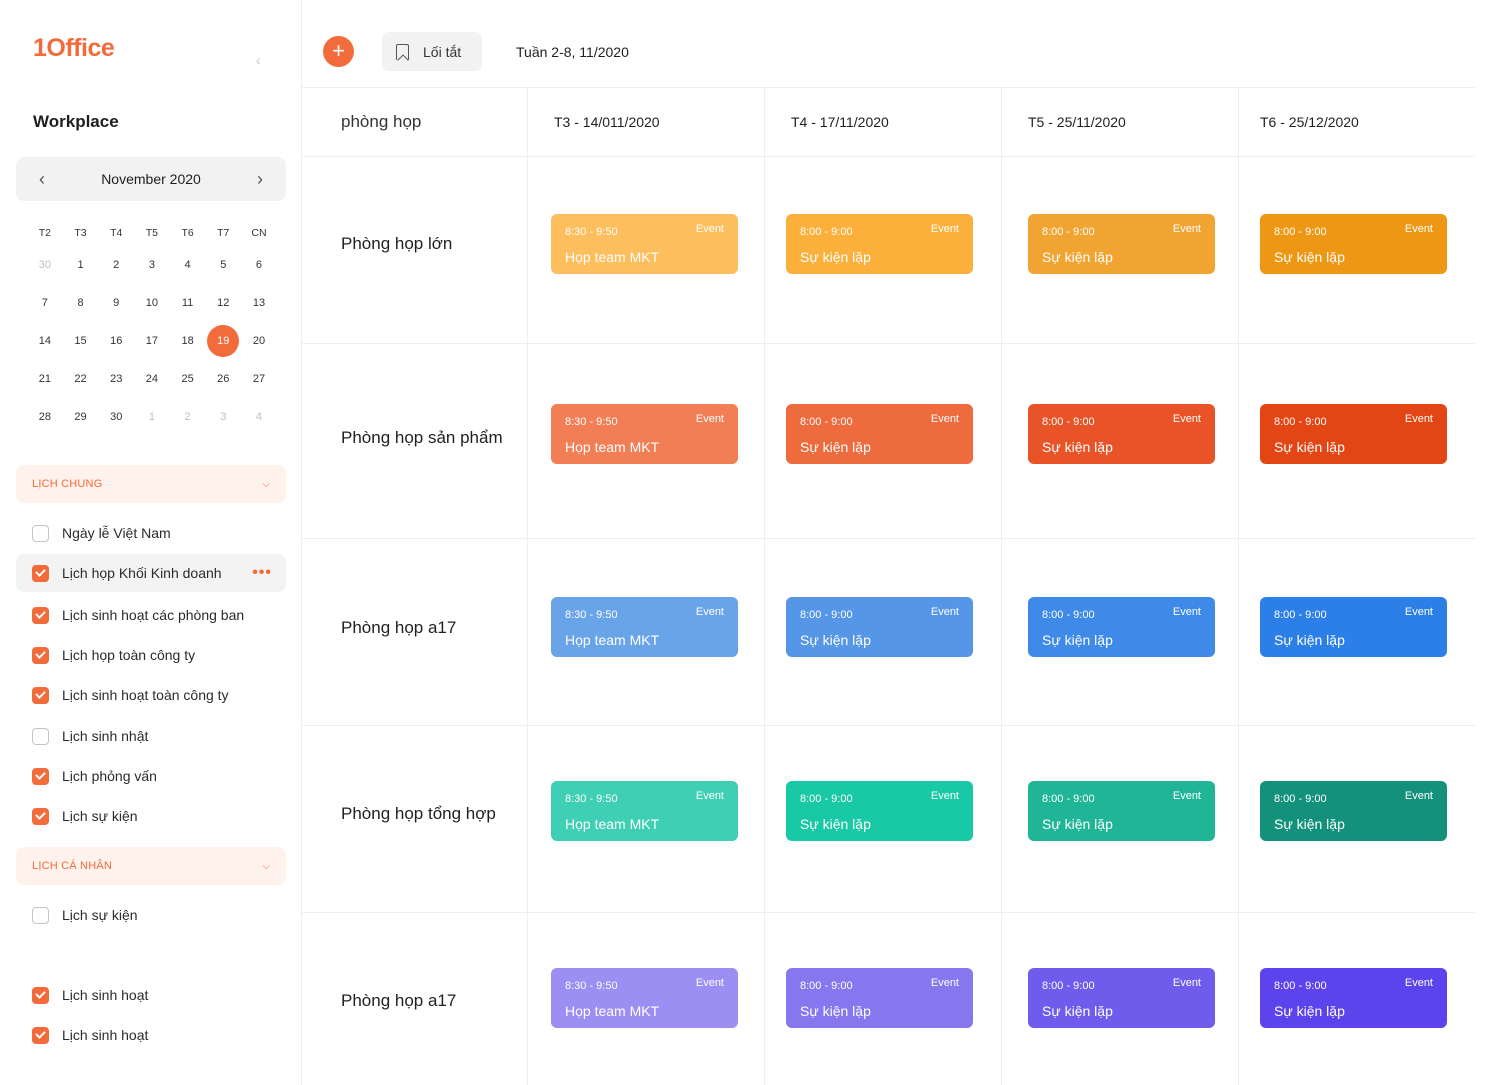  What do you see at coordinates (223, 265) in the screenshot?
I see `calendar-day: 5` at bounding box center [223, 265].